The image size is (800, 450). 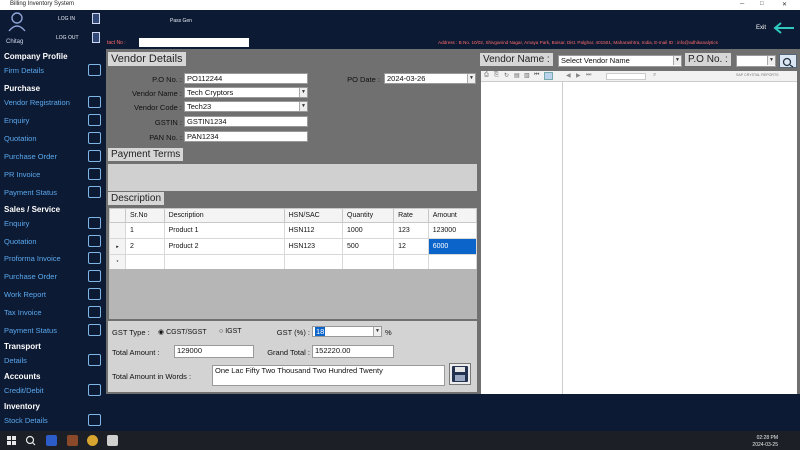 I want to click on save-button, so click(x=460, y=374).